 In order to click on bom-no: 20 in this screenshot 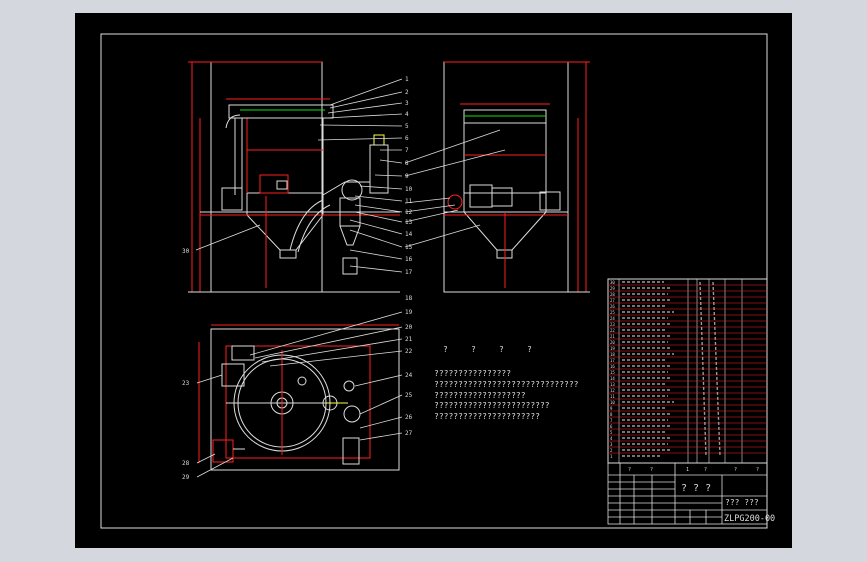, I will do `click(612, 342)`.